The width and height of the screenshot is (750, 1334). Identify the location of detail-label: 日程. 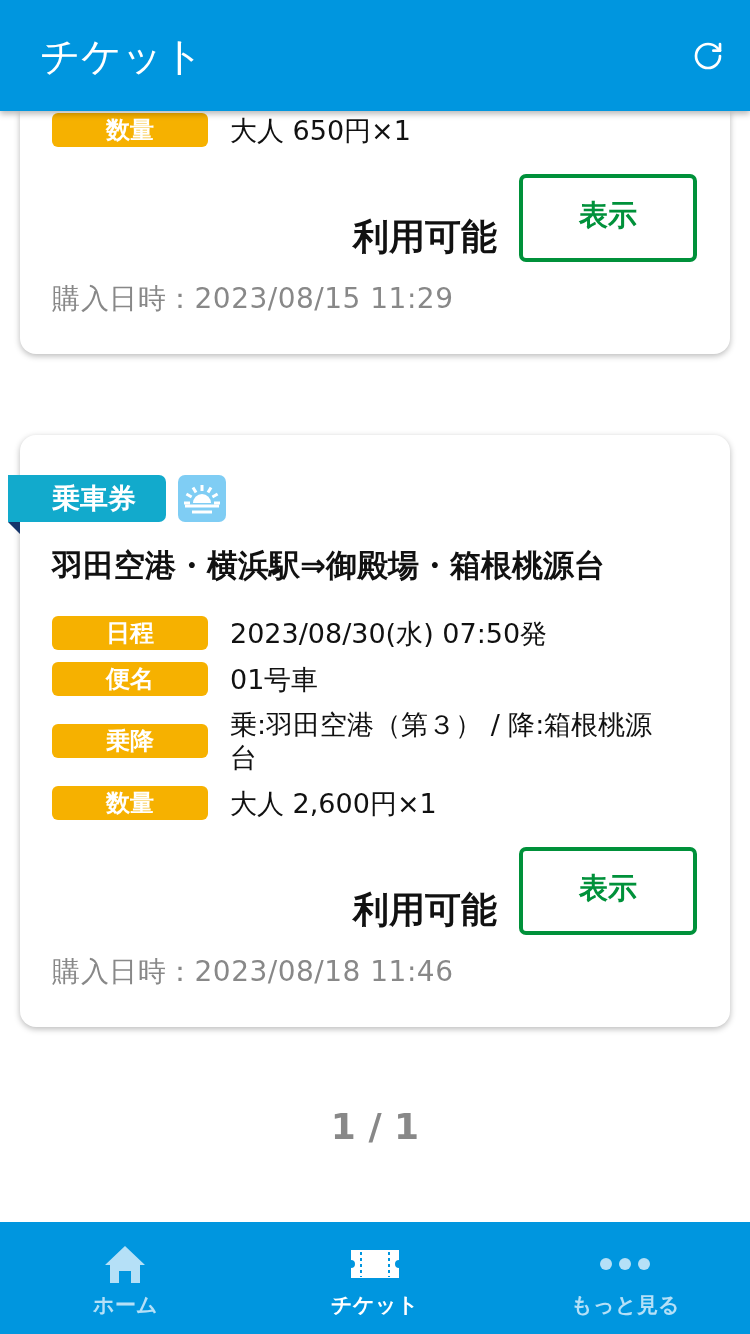
(130, 633).